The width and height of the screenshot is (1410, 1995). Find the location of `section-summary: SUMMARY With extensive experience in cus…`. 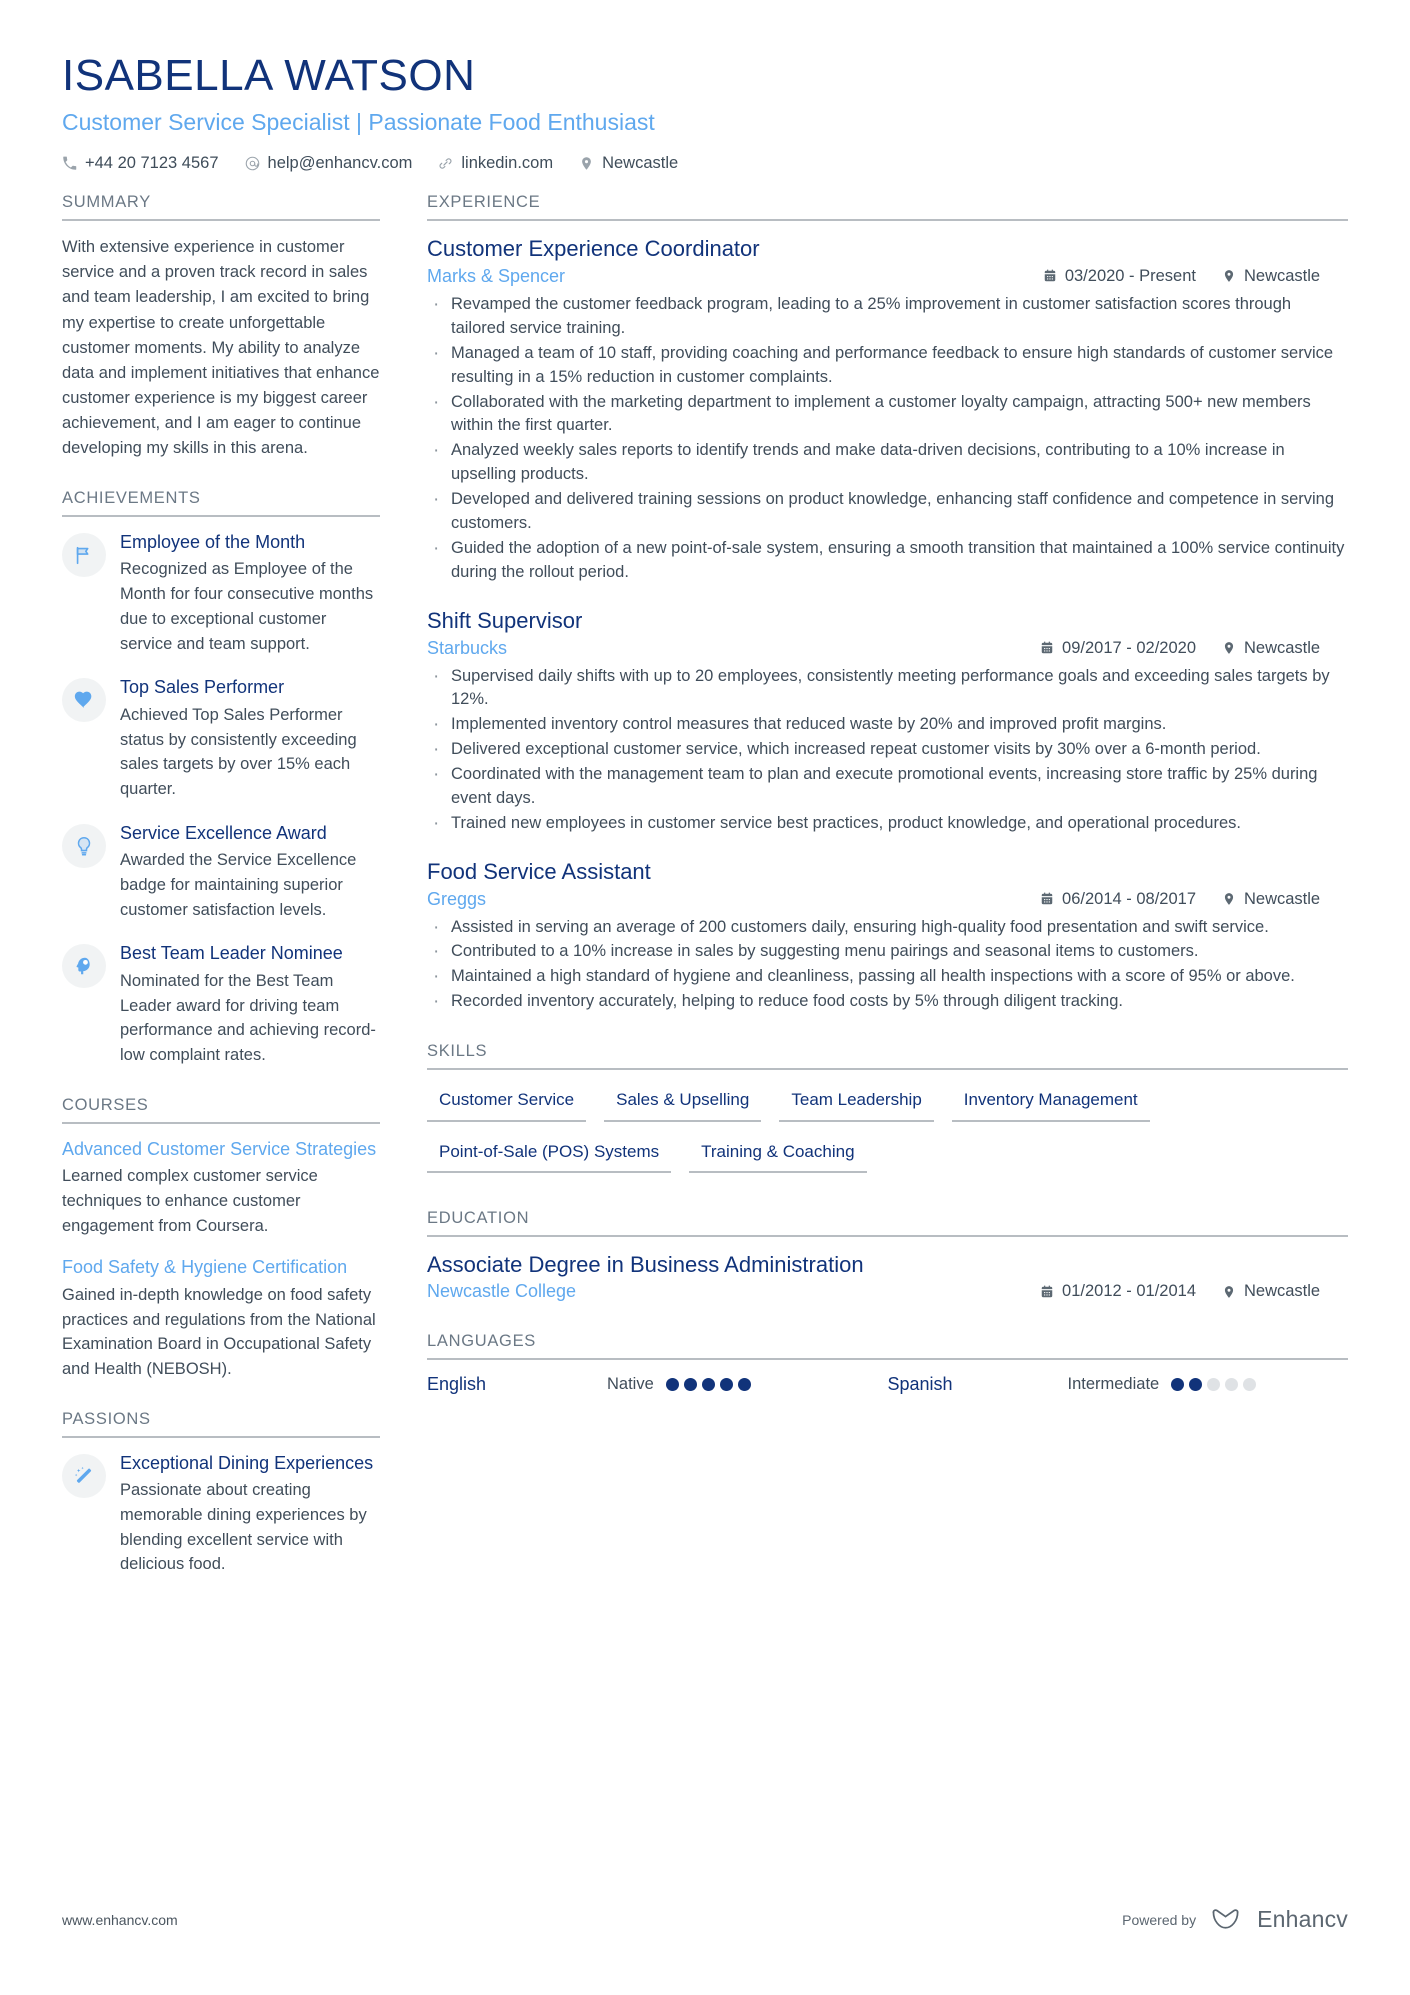

section-summary: SUMMARY With extensive experience in cus… is located at coordinates (221, 327).